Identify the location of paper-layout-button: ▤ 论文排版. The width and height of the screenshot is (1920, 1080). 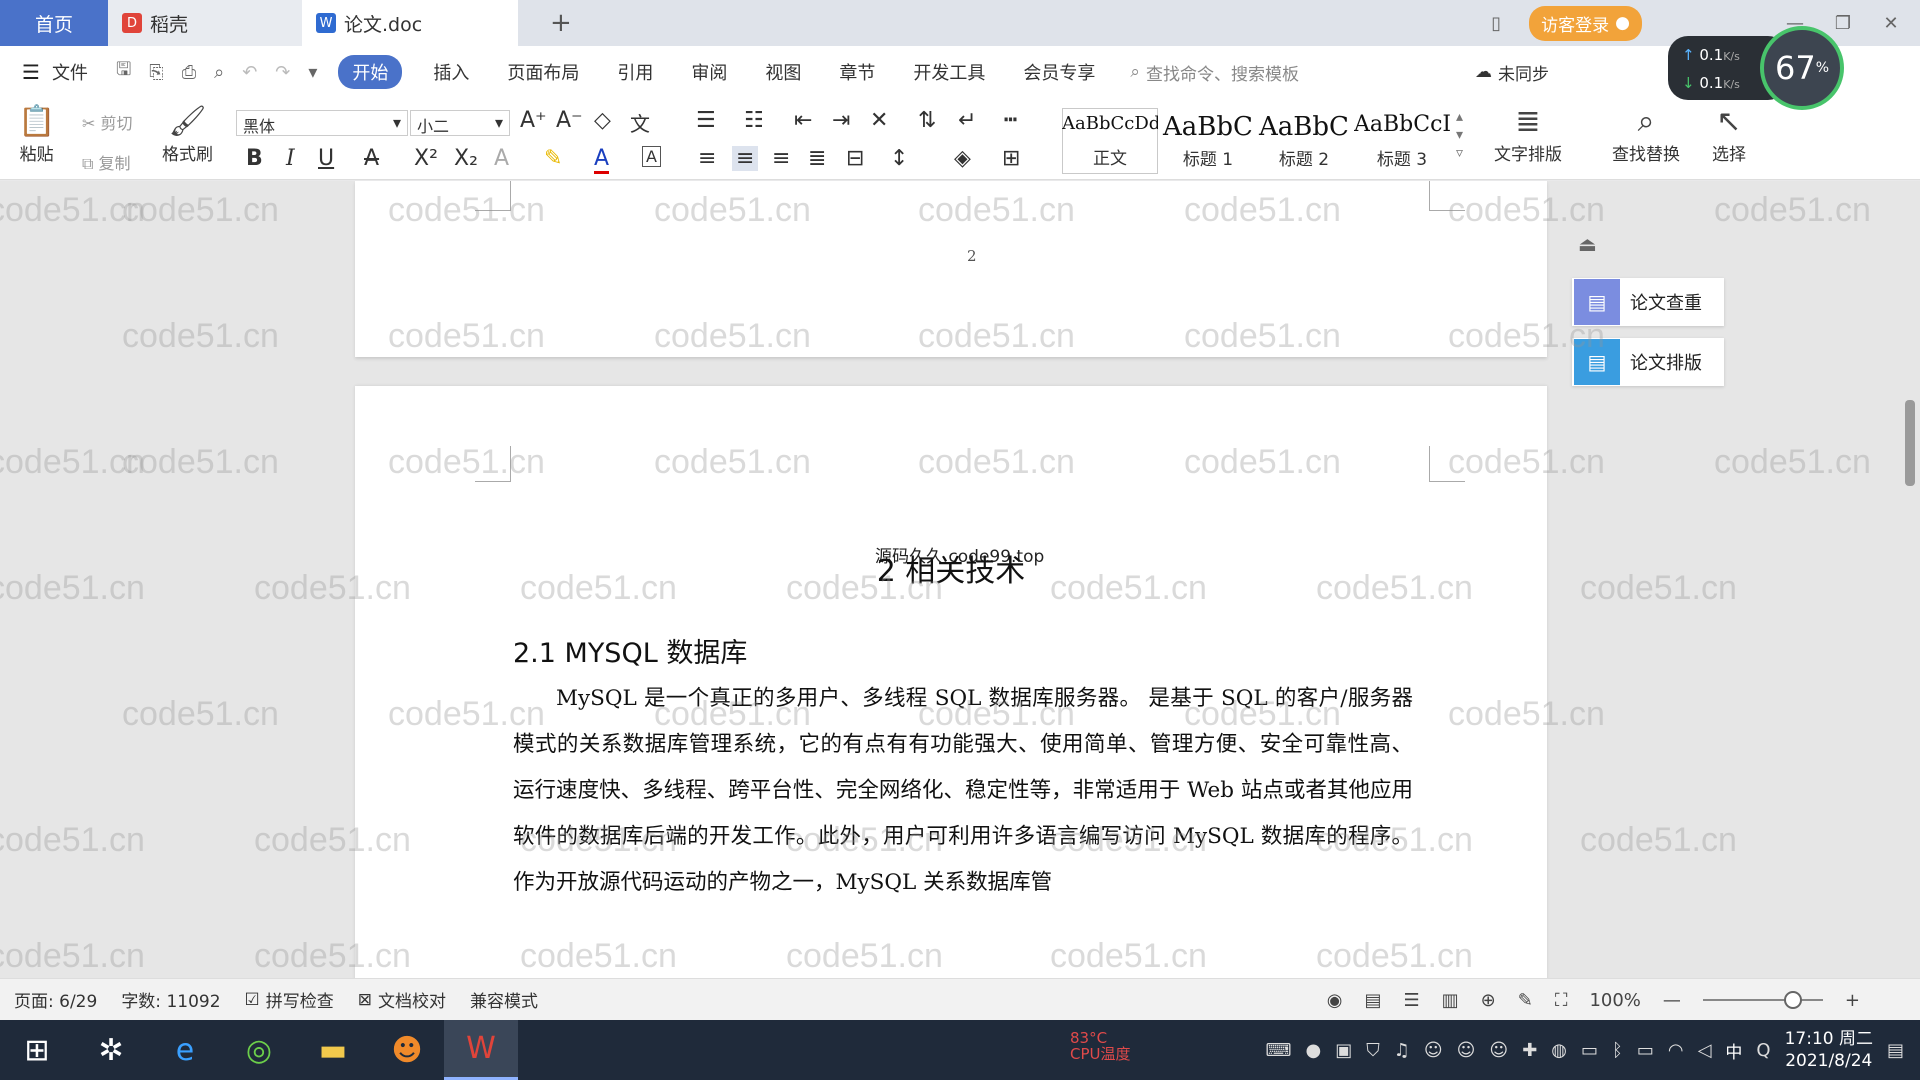
(1648, 362).